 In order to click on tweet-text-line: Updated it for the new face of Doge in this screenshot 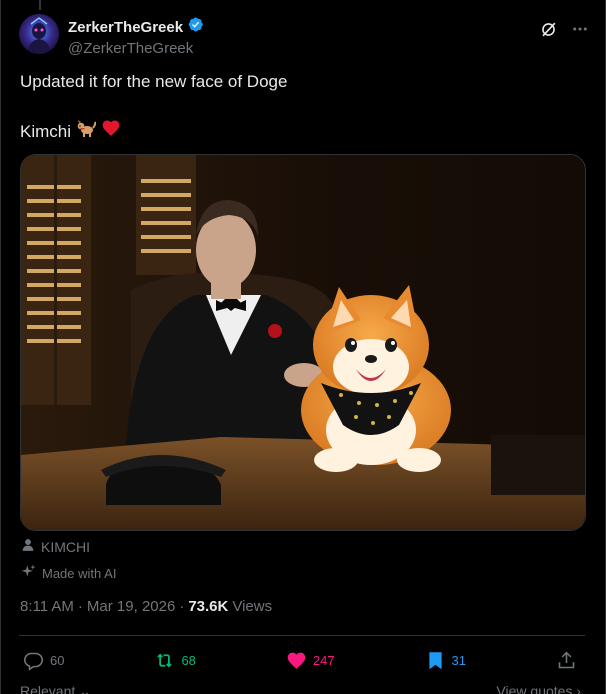, I will do `click(154, 81)`.